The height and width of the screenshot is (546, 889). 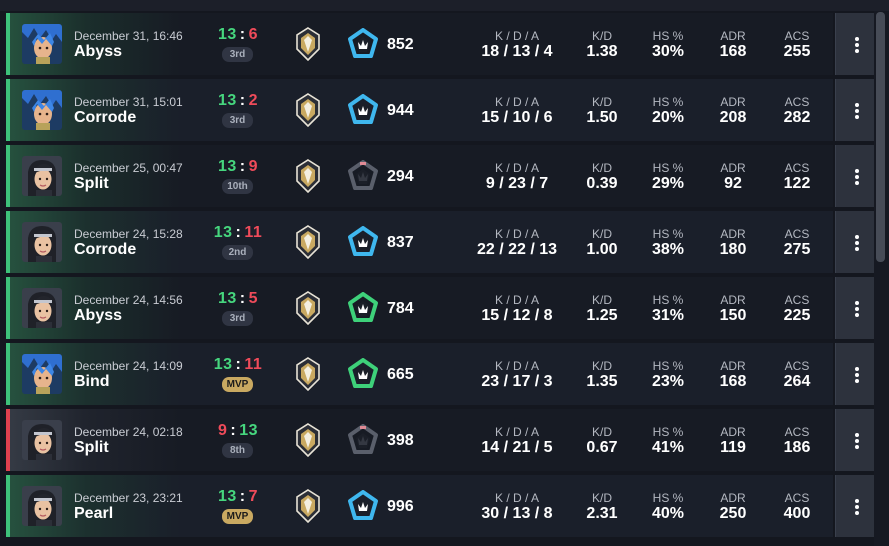 What do you see at coordinates (400, 44) in the screenshot?
I see `rr-value: 852` at bounding box center [400, 44].